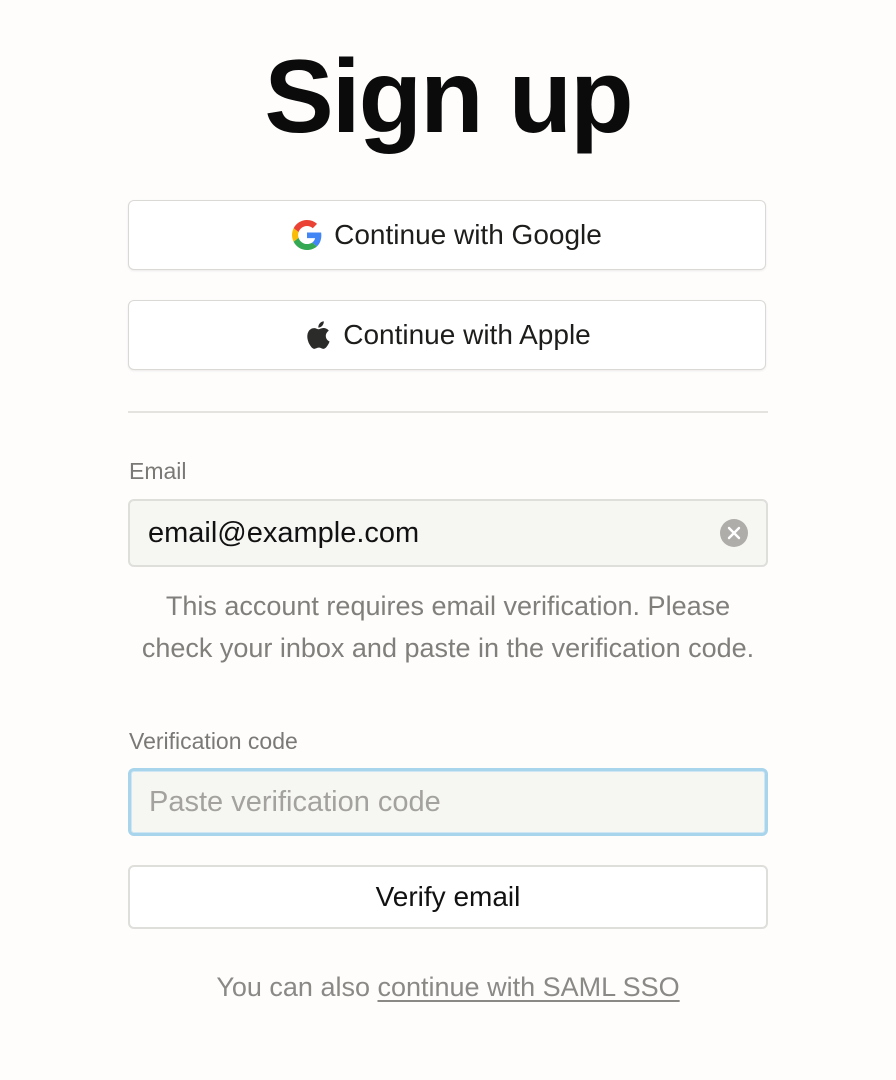 The width and height of the screenshot is (896, 1080). I want to click on continue-with-apple-button: Continue with Apple, so click(447, 335).